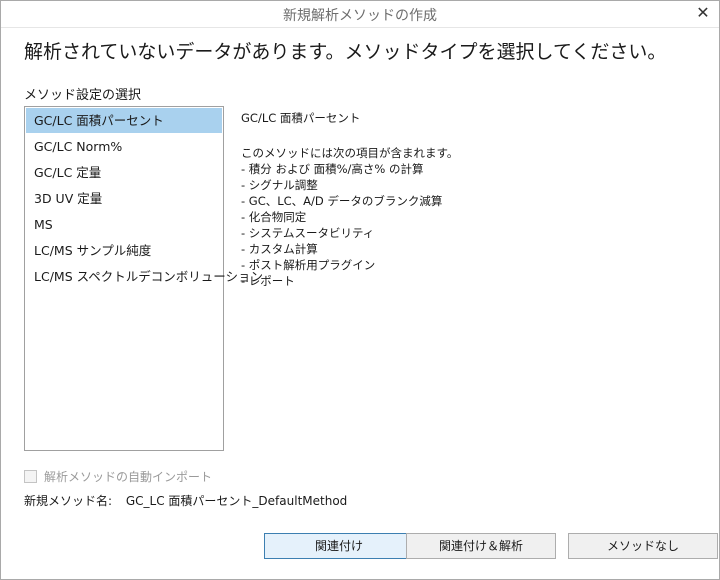 The height and width of the screenshot is (580, 720). What do you see at coordinates (643, 546) in the screenshot?
I see `no-method-button: メソッドなし` at bounding box center [643, 546].